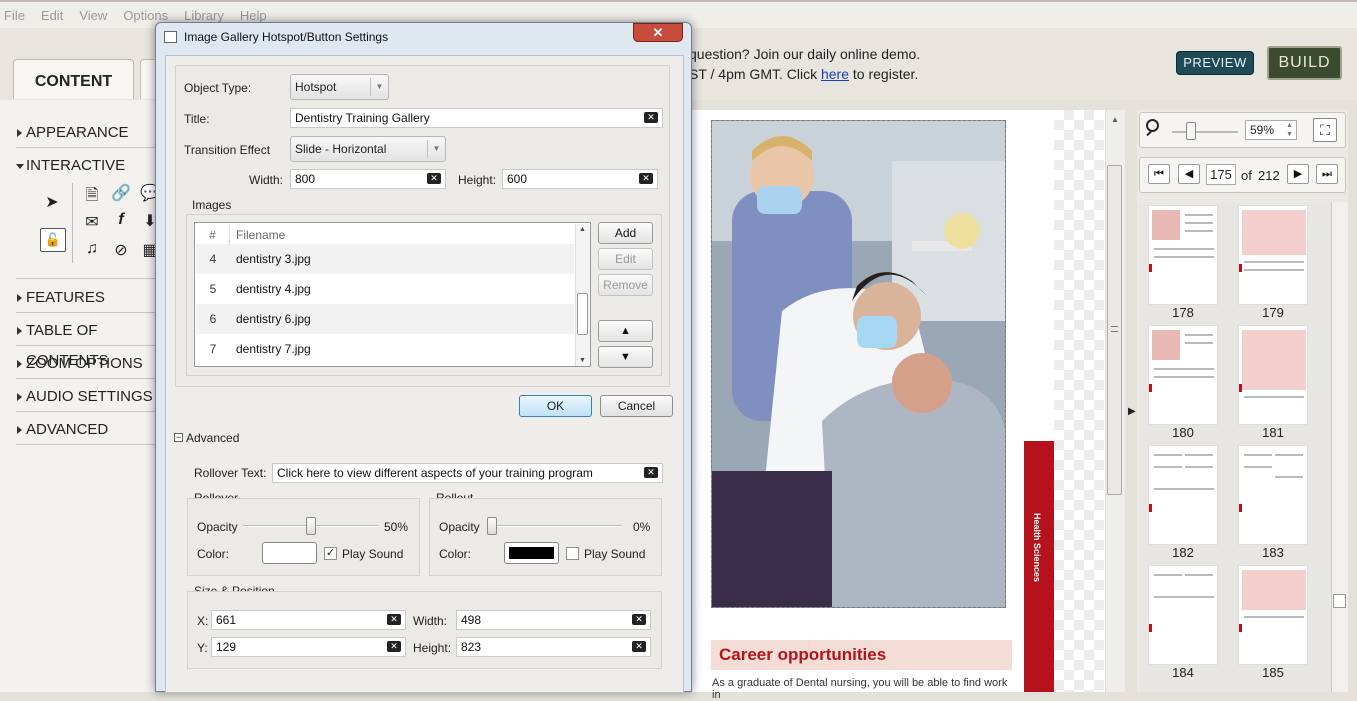 This screenshot has height=701, width=1357. I want to click on menu-help: Help, so click(253, 12).